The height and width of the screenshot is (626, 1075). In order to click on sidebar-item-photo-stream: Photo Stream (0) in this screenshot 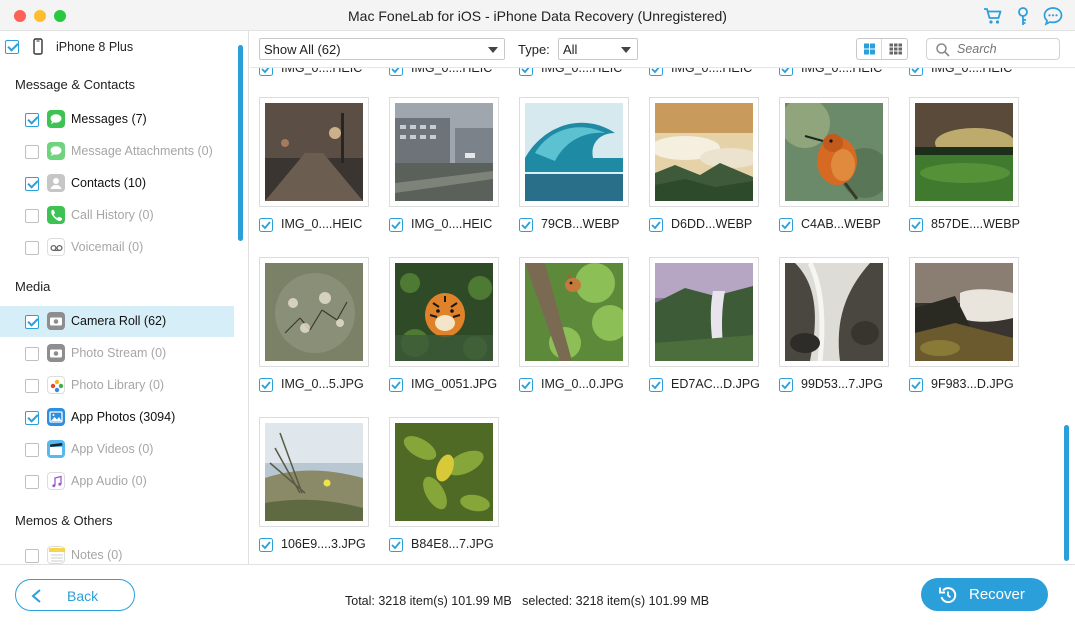, I will do `click(117, 353)`.